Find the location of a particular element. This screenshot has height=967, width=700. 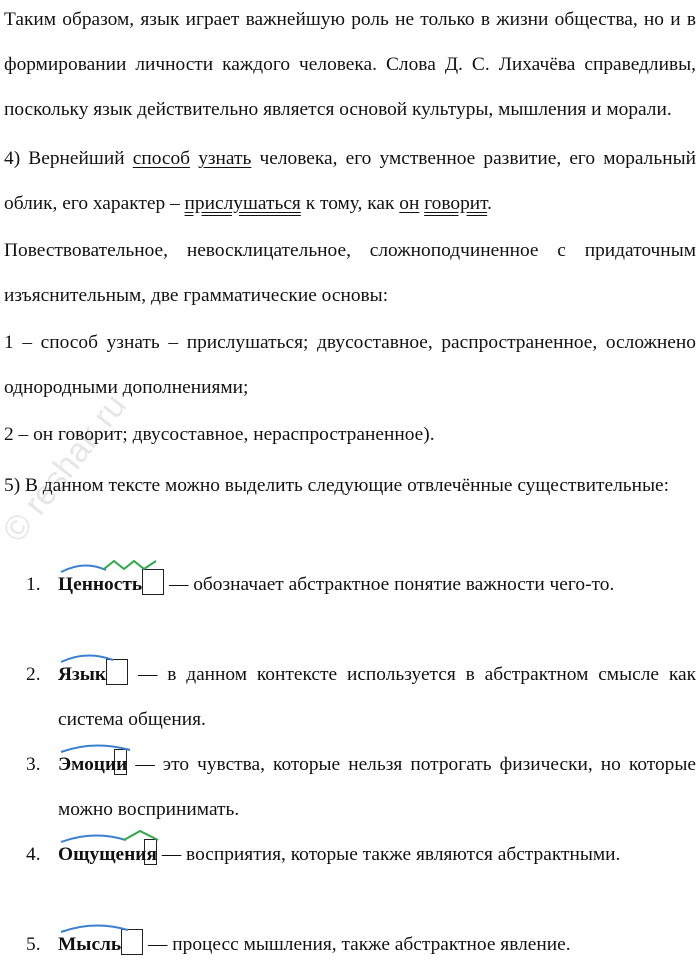

subject-word-2: узнать is located at coordinates (225, 158).